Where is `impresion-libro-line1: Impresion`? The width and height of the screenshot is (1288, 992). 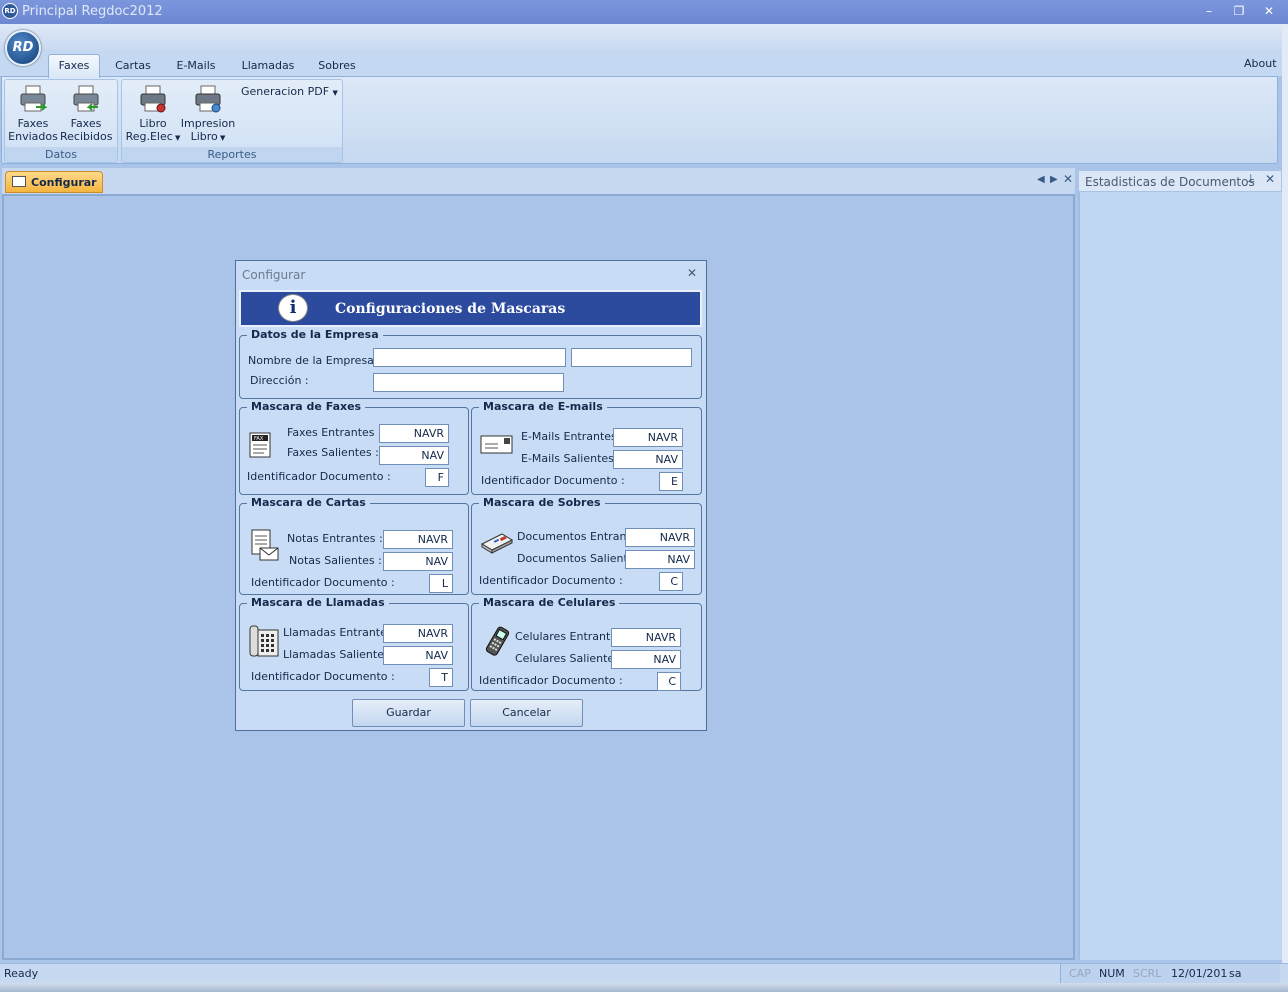 impresion-libro-line1: Impresion is located at coordinates (208, 123).